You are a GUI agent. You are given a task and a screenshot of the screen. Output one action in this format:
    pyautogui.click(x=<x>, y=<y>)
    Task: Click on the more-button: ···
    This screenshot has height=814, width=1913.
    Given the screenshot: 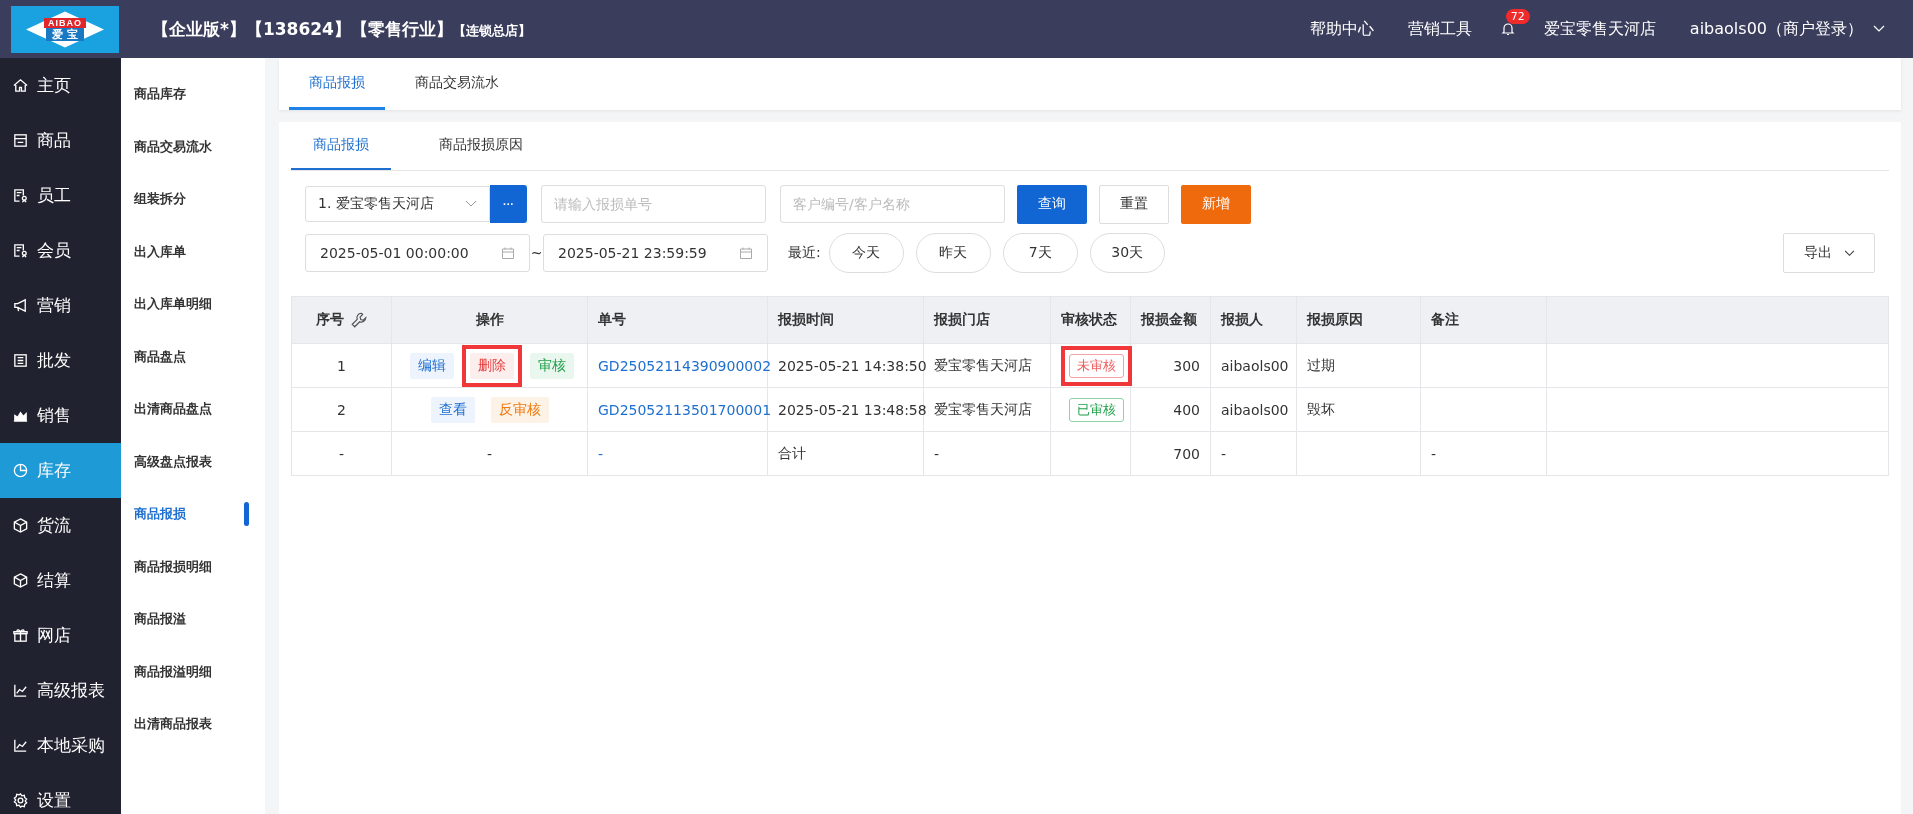 What is the action you would take?
    pyautogui.click(x=508, y=204)
    